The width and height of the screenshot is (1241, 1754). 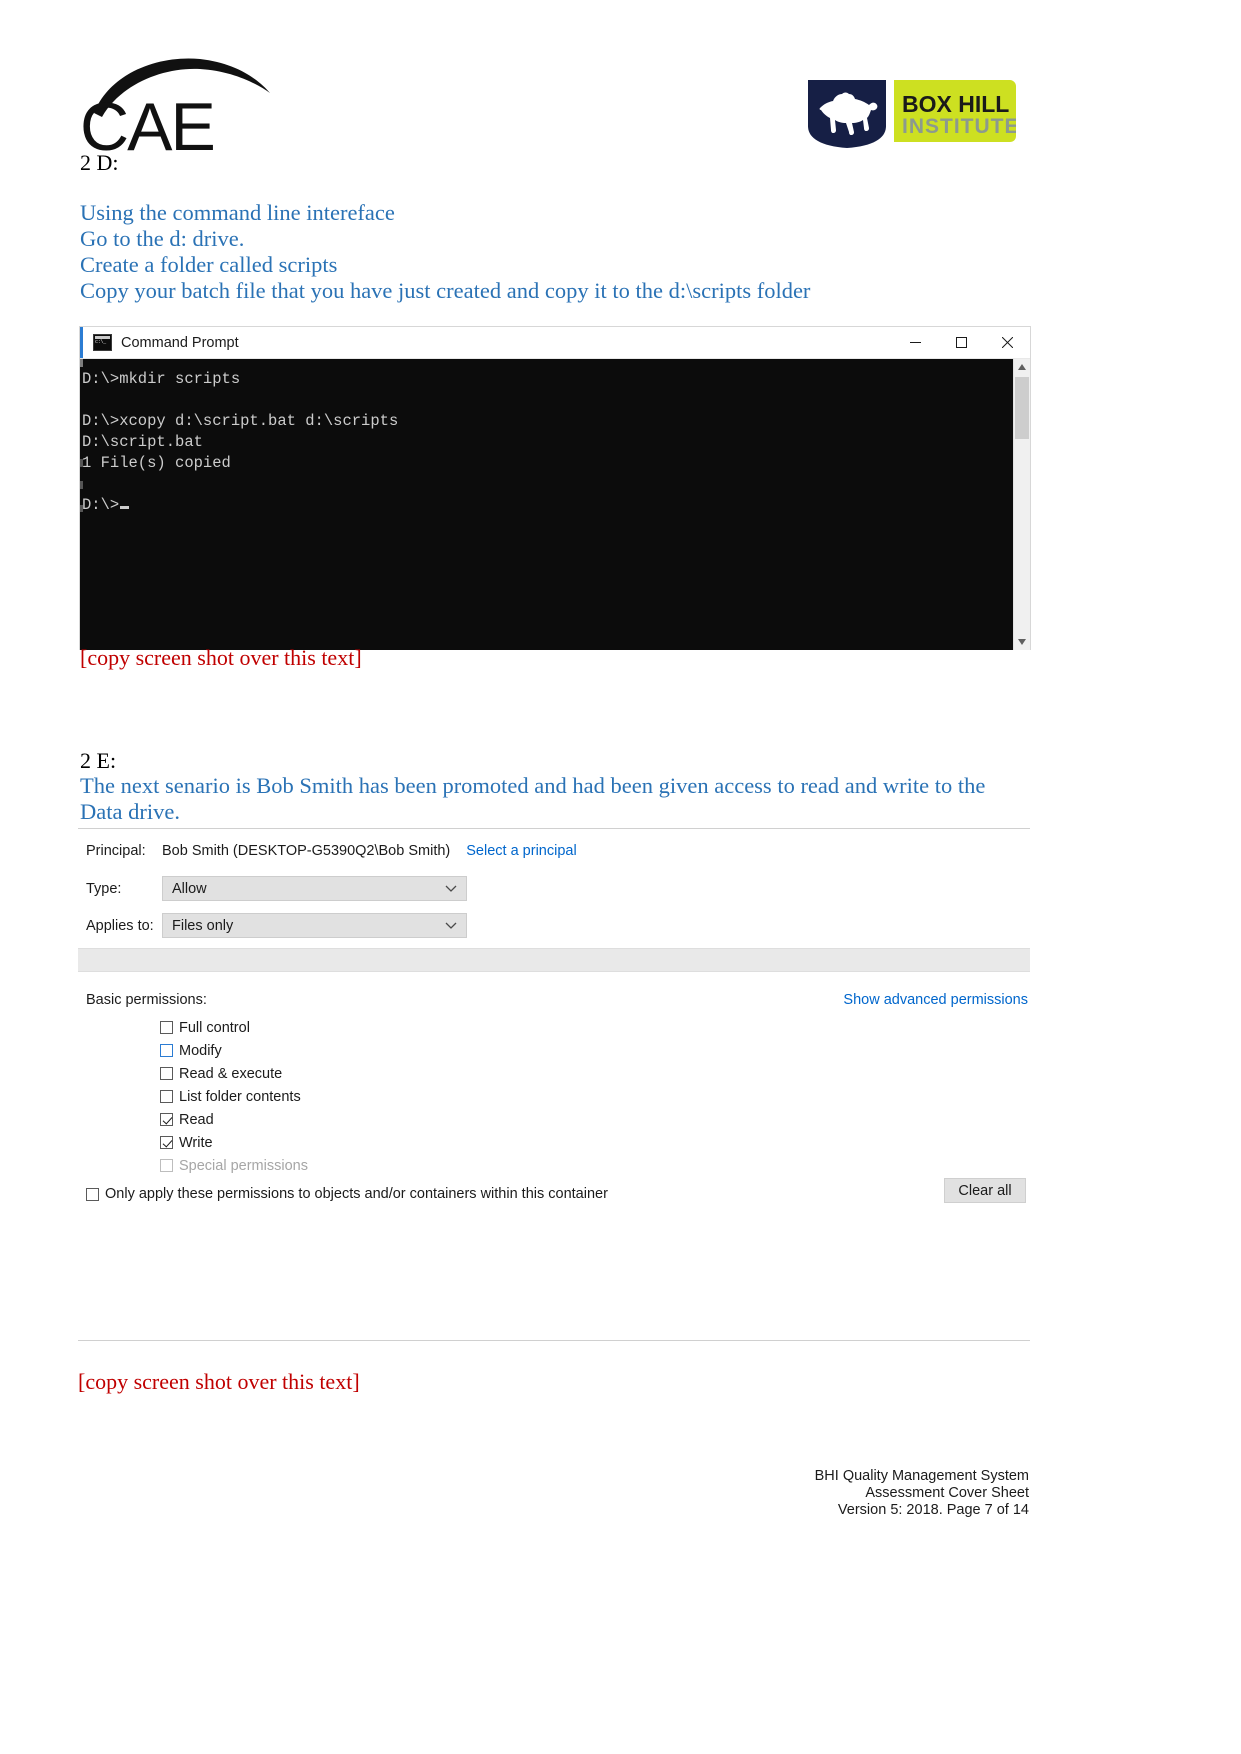 What do you see at coordinates (375, 1142) in the screenshot?
I see `permission-row: Write` at bounding box center [375, 1142].